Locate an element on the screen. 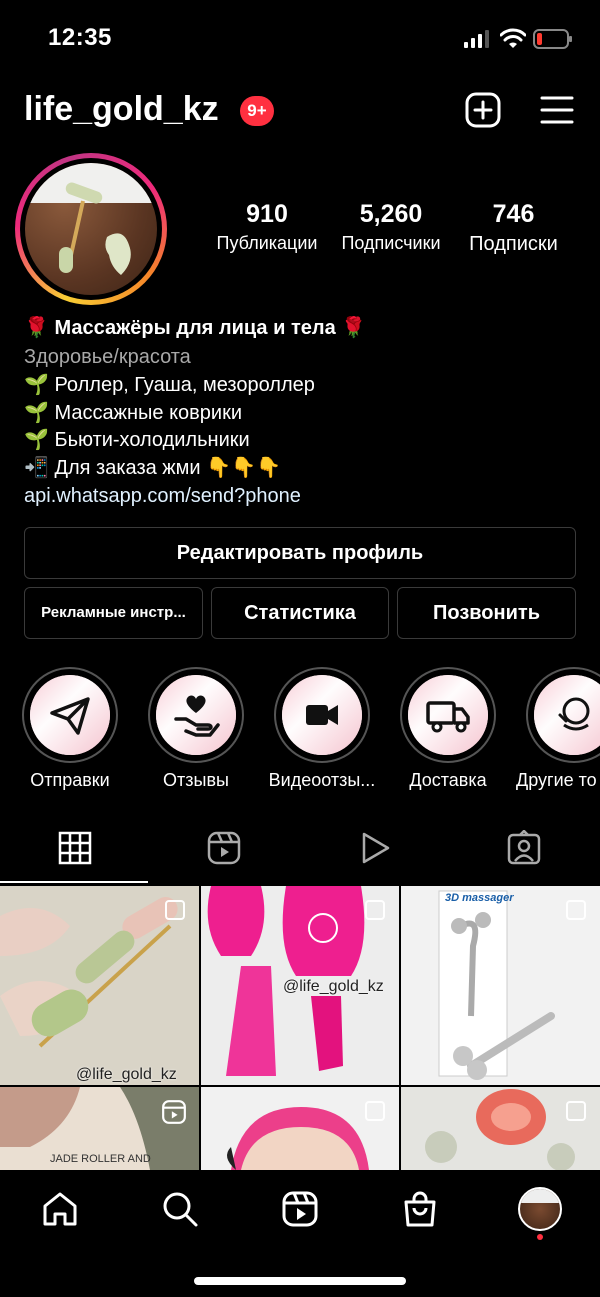 The width and height of the screenshot is (600, 1297). followers-count-label: Подписчики is located at coordinates (391, 243).